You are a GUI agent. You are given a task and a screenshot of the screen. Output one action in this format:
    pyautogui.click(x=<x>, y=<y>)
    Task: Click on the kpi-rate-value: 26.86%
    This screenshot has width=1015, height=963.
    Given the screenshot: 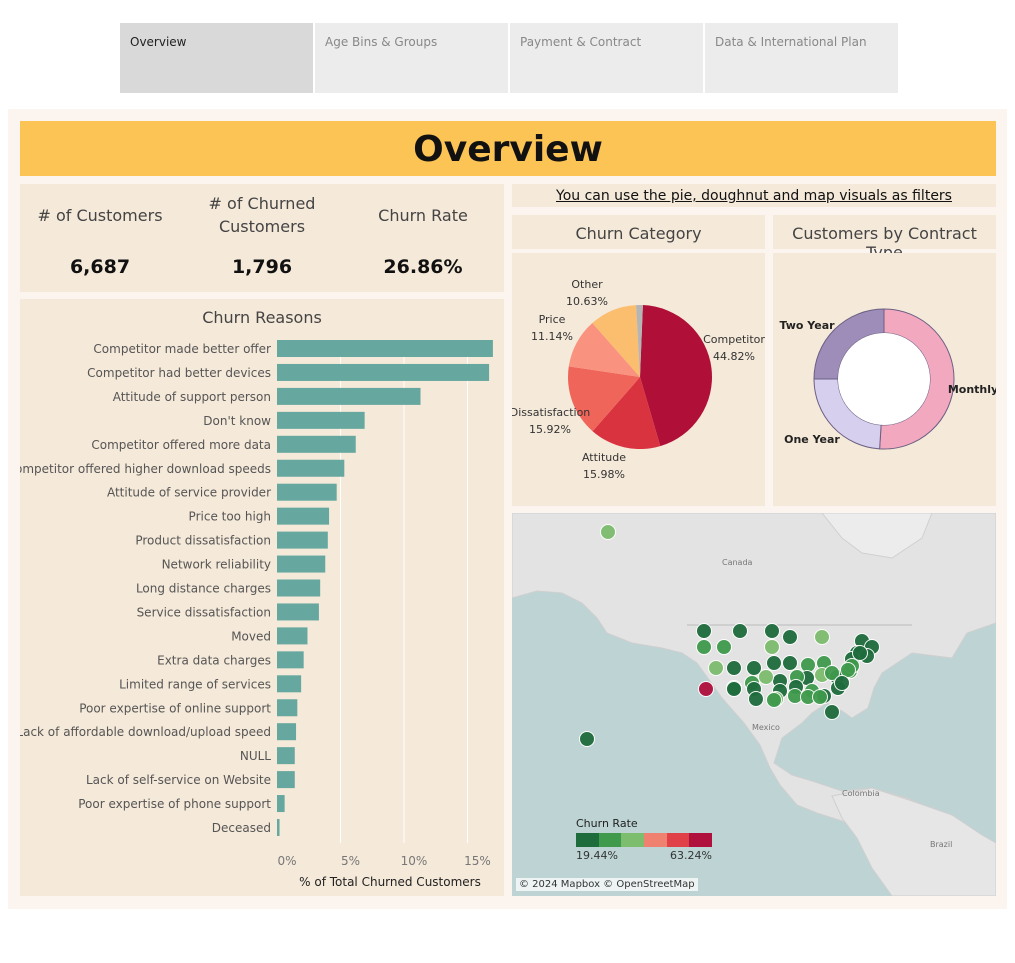 What is the action you would take?
    pyautogui.click(x=423, y=267)
    